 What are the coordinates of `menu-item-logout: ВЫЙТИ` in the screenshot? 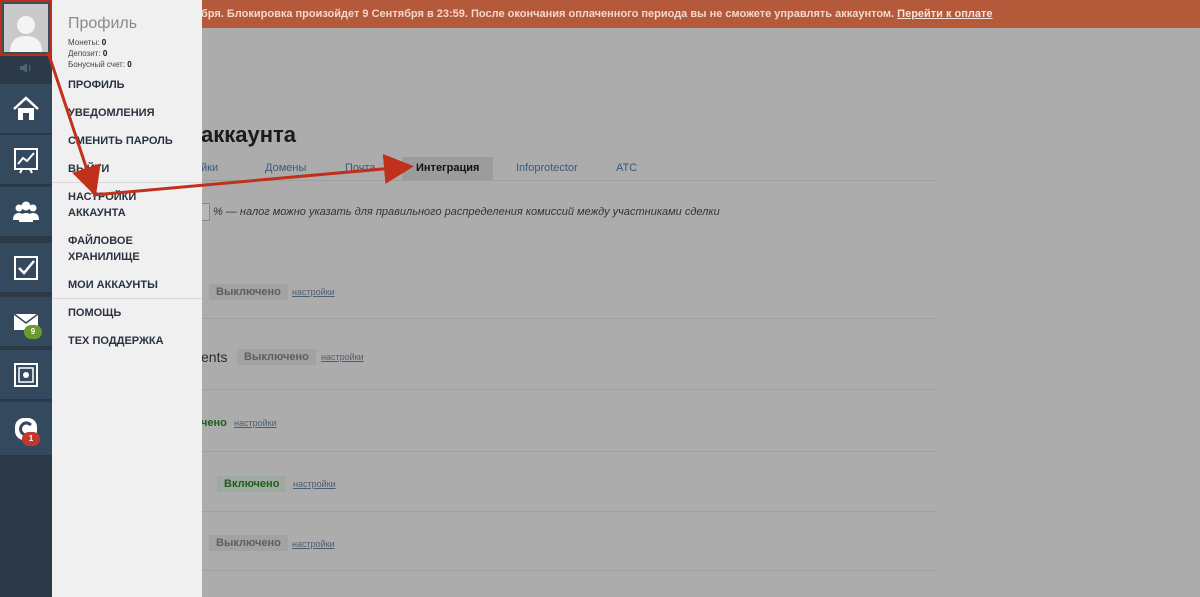 It's located at (133, 169).